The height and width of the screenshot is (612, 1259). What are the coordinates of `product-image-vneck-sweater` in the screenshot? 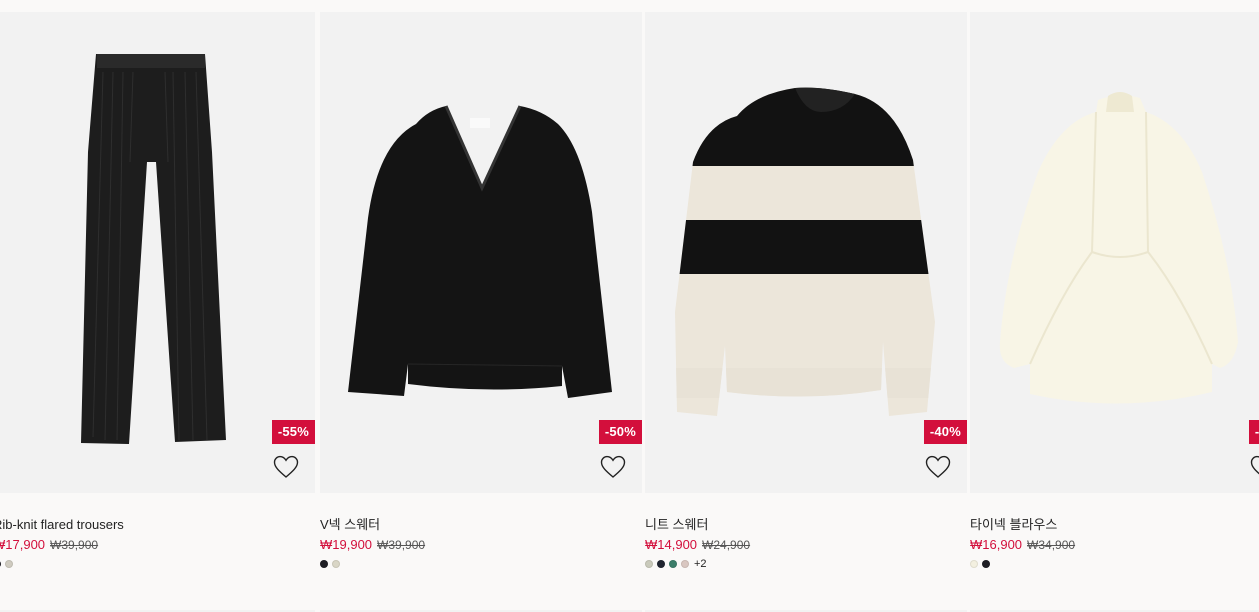 It's located at (480, 251).